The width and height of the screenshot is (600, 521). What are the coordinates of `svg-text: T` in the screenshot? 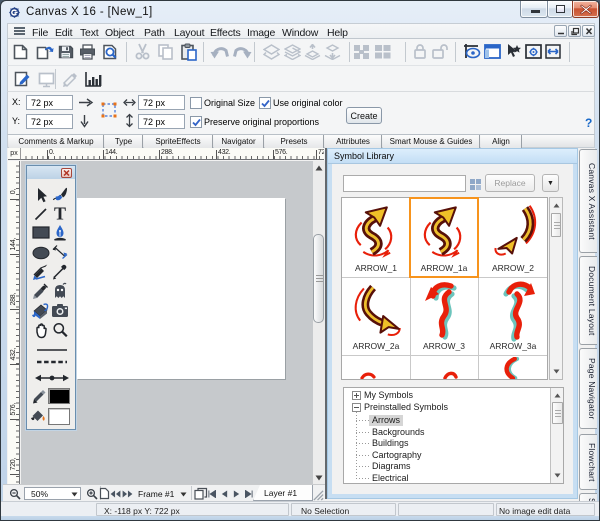 It's located at (60, 213).